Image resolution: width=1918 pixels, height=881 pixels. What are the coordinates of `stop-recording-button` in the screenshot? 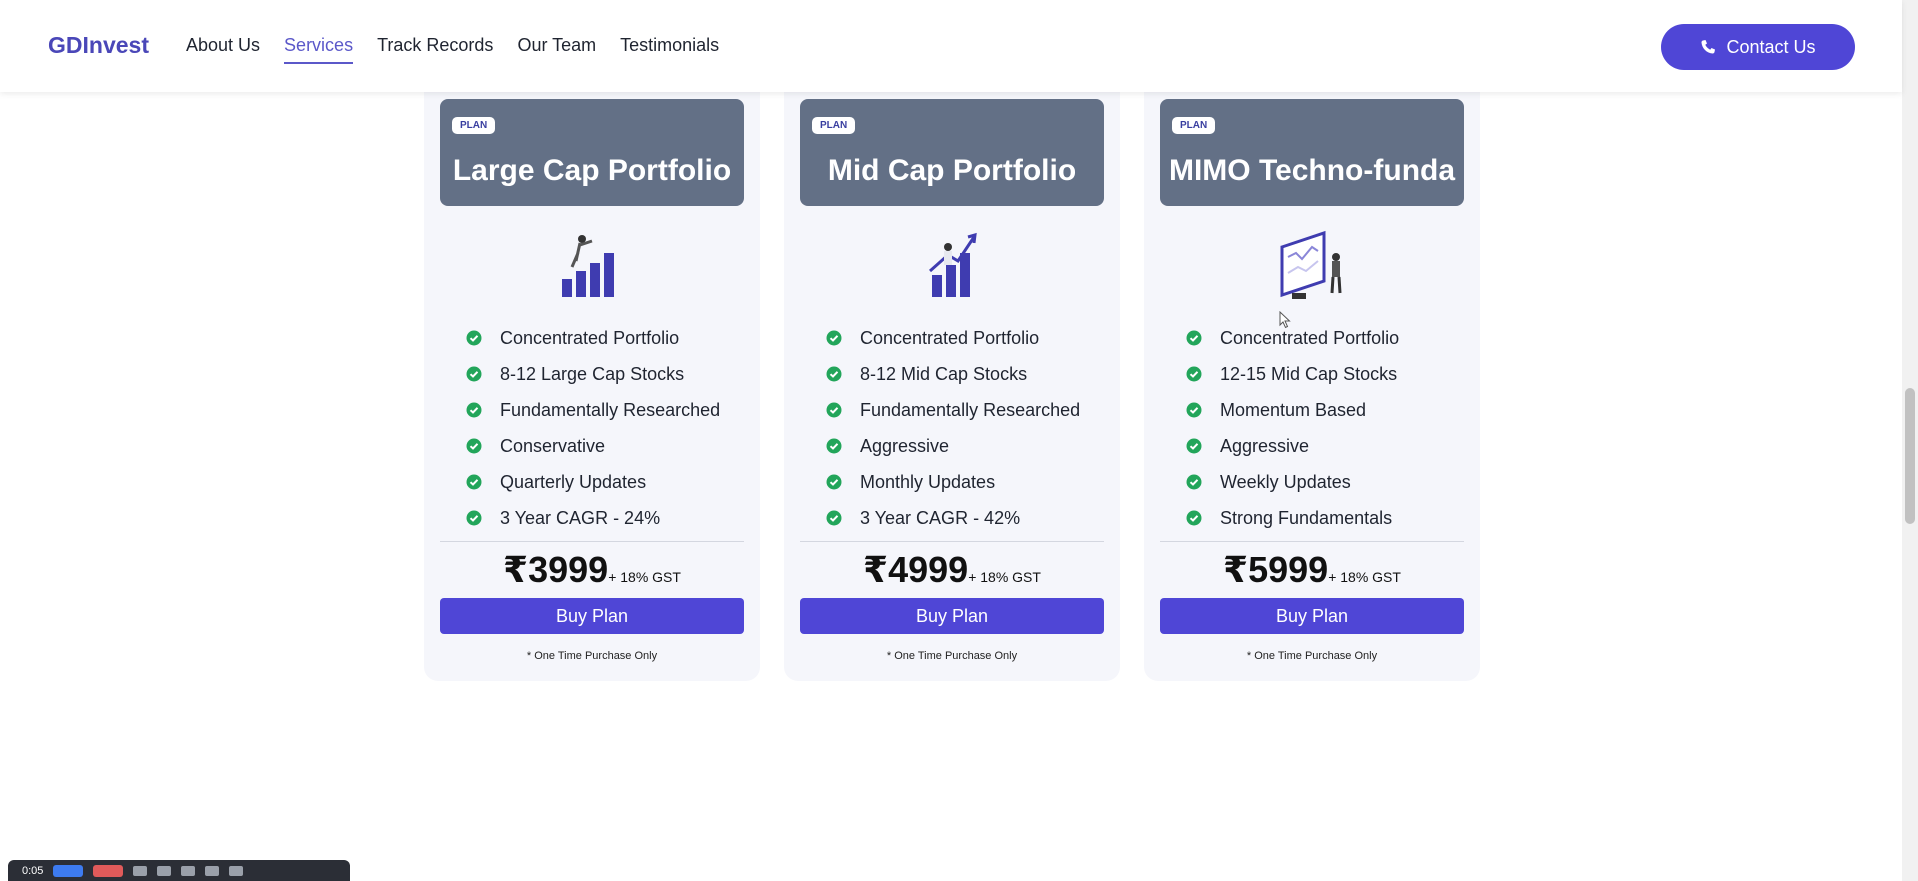 It's located at (108, 870).